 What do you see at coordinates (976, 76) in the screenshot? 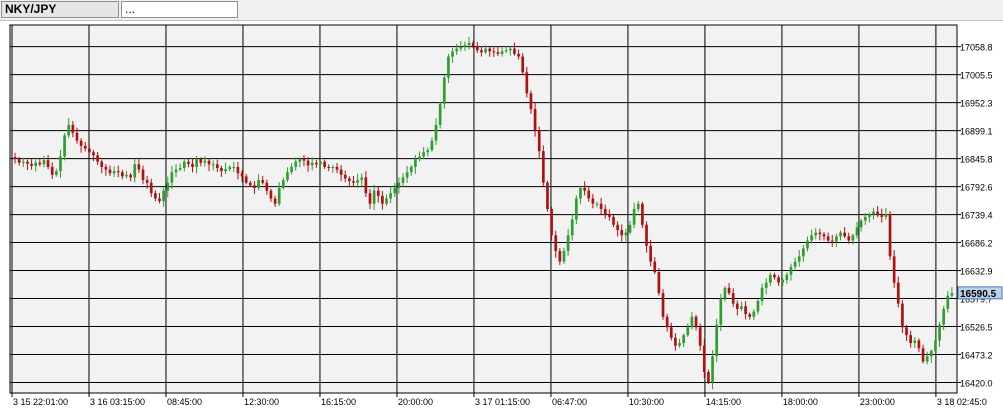
I see `y-tick-label: 17005.5` at bounding box center [976, 76].